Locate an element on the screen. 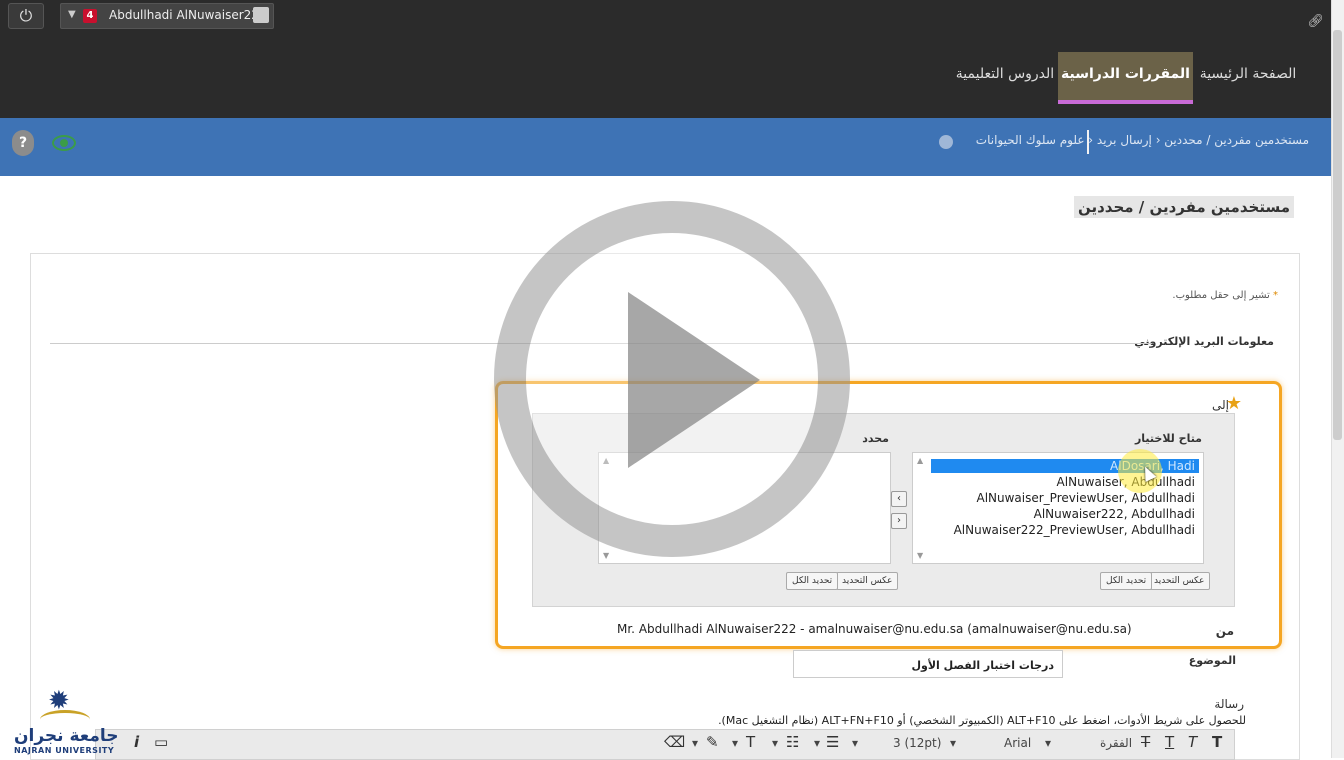  subject-label: الموضوع is located at coordinates (1212, 660).